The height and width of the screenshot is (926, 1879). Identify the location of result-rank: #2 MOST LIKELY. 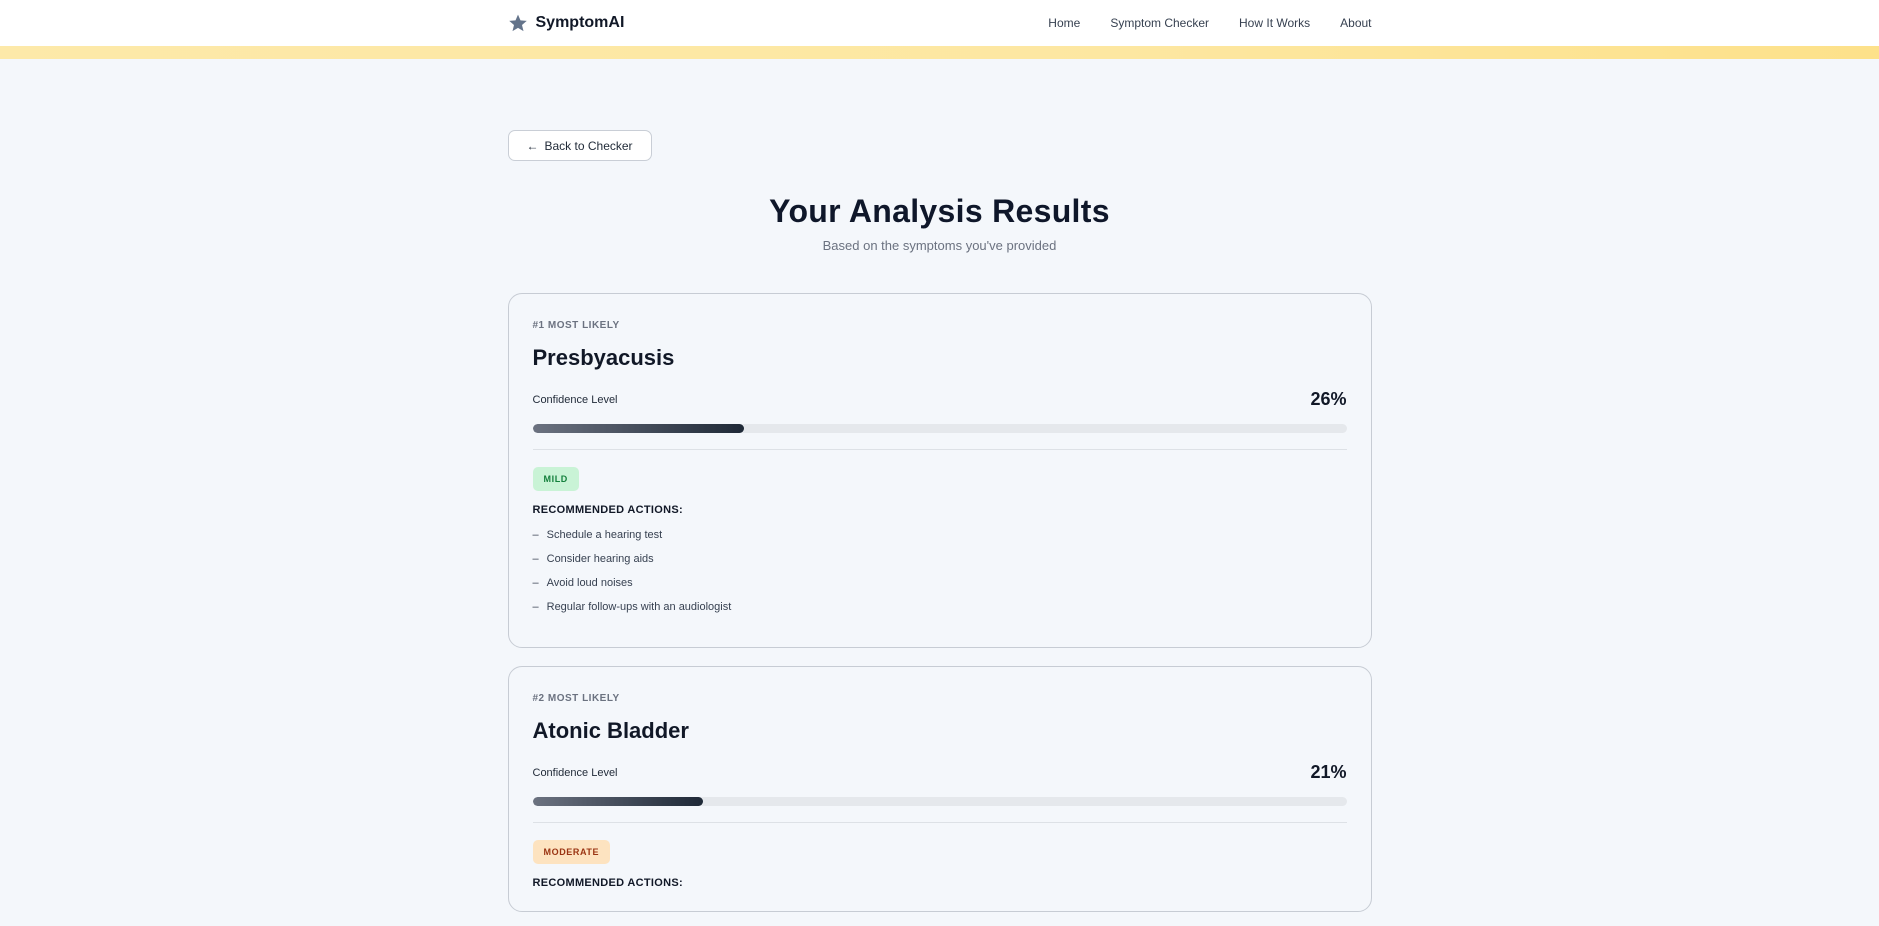
(576, 698).